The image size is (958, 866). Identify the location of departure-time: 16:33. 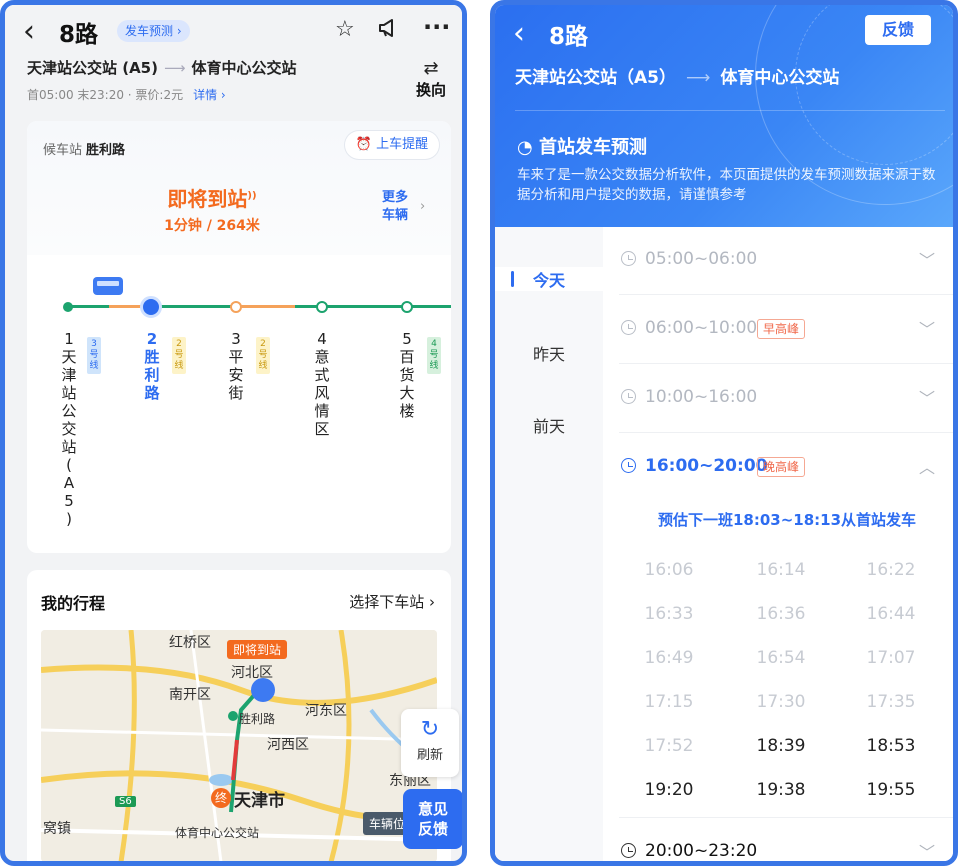
(669, 614).